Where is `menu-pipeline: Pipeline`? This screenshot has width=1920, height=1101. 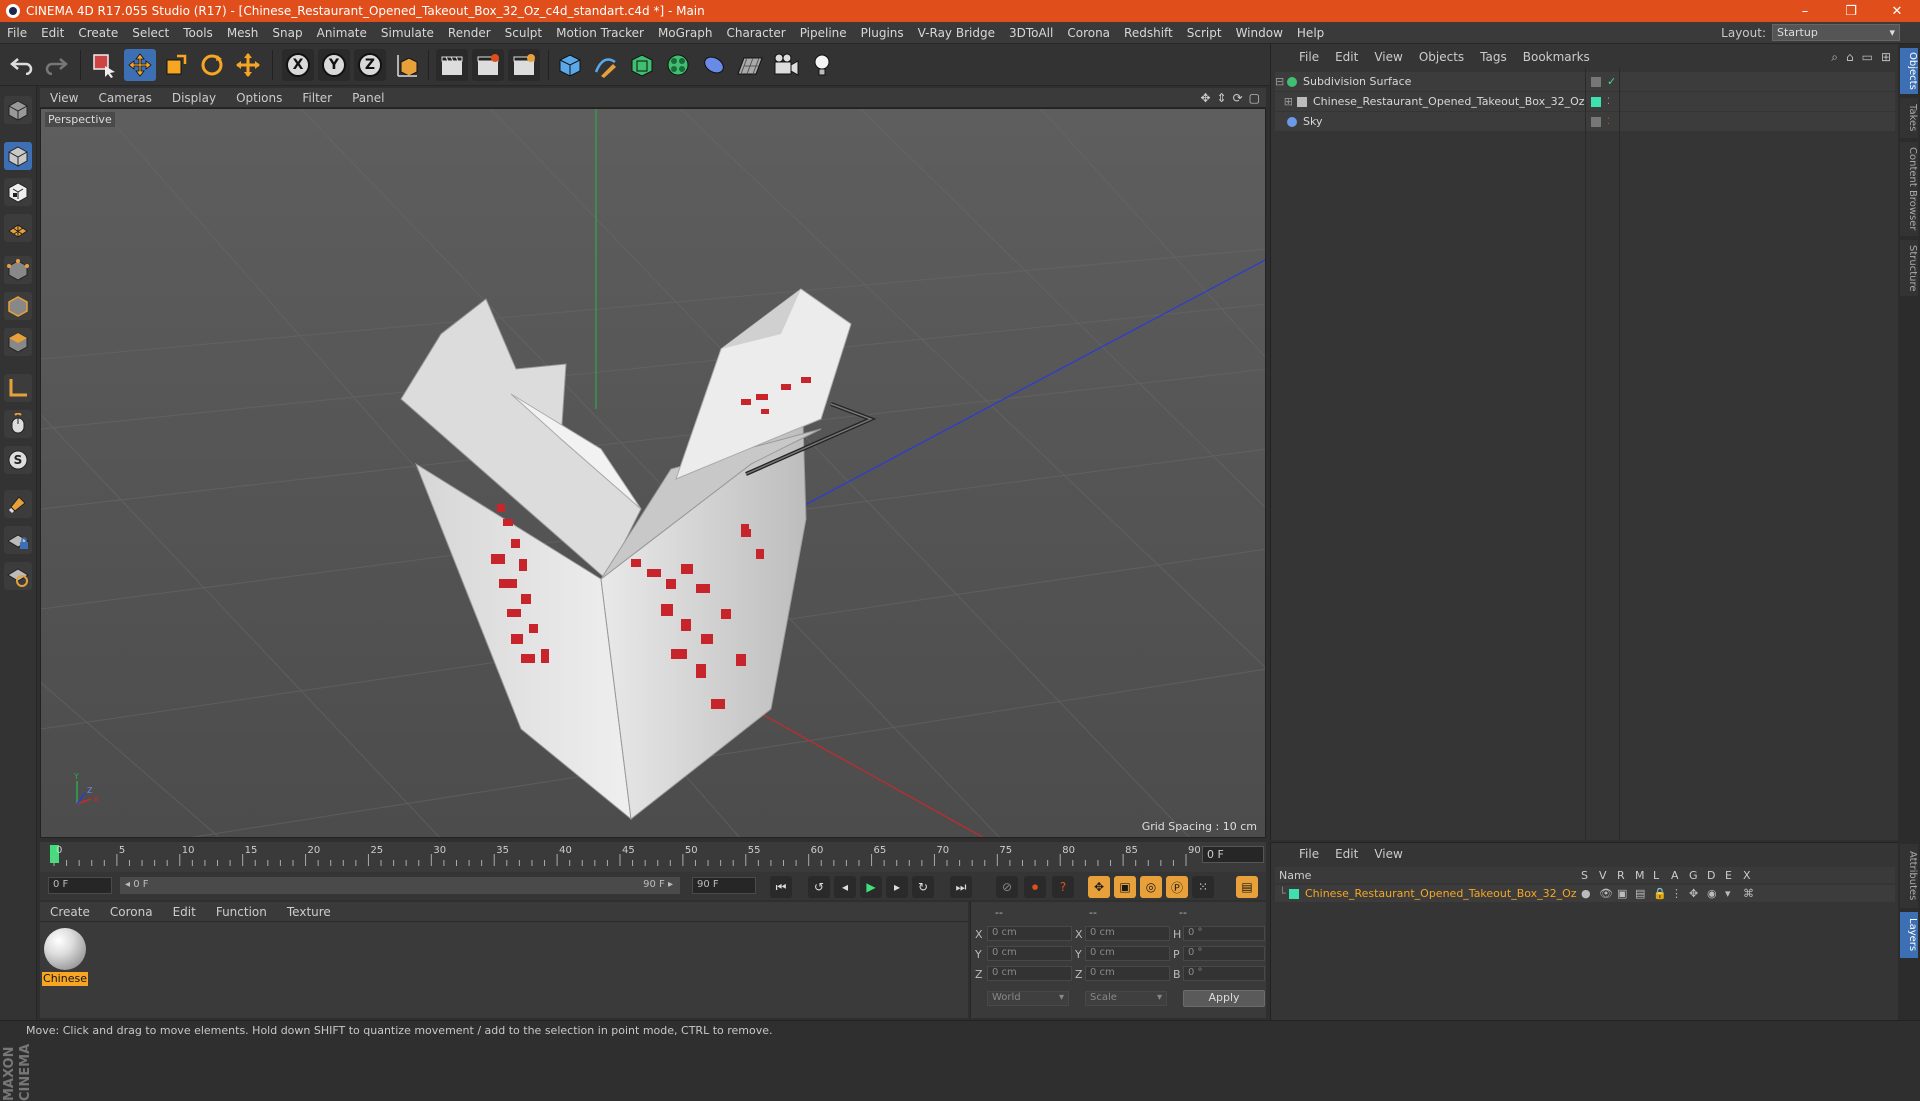 menu-pipeline: Pipeline is located at coordinates (823, 33).